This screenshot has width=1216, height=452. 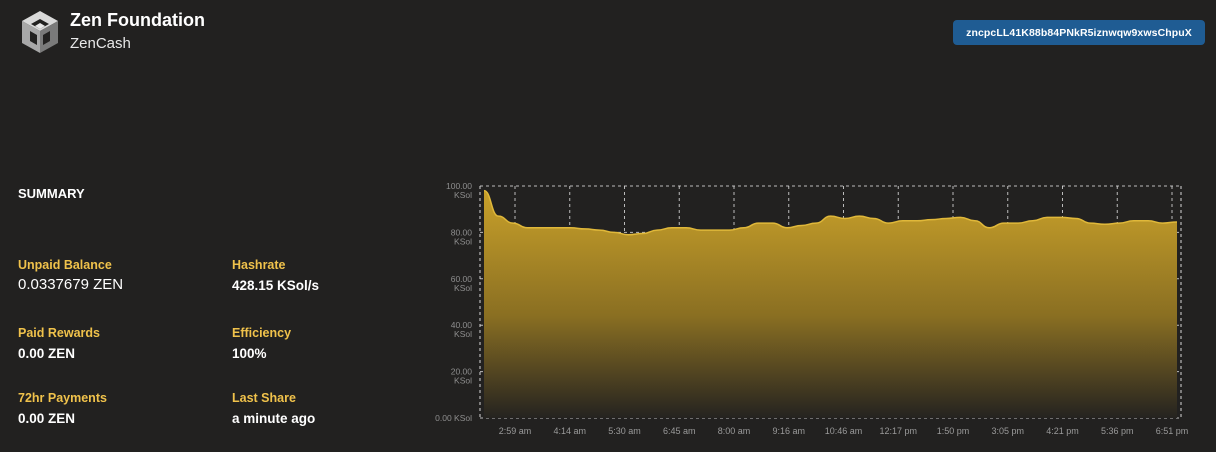 I want to click on unpaid-balance-value: 0.0337679 ZEN, so click(x=71, y=284).